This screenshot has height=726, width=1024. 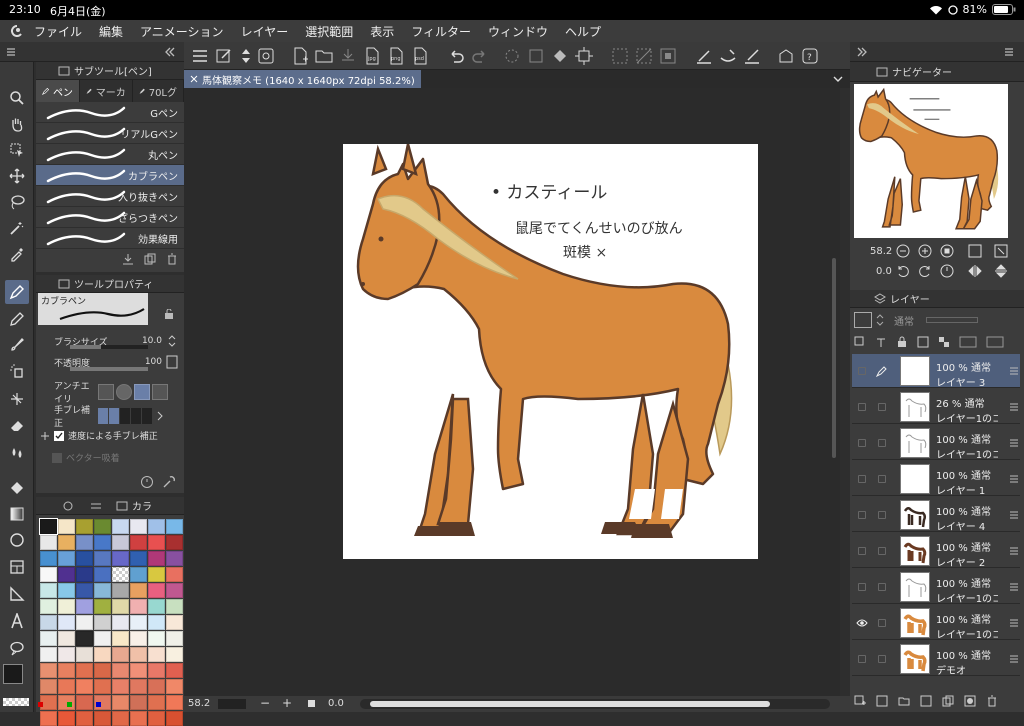 I want to click on antialias-none, so click(x=106, y=392).